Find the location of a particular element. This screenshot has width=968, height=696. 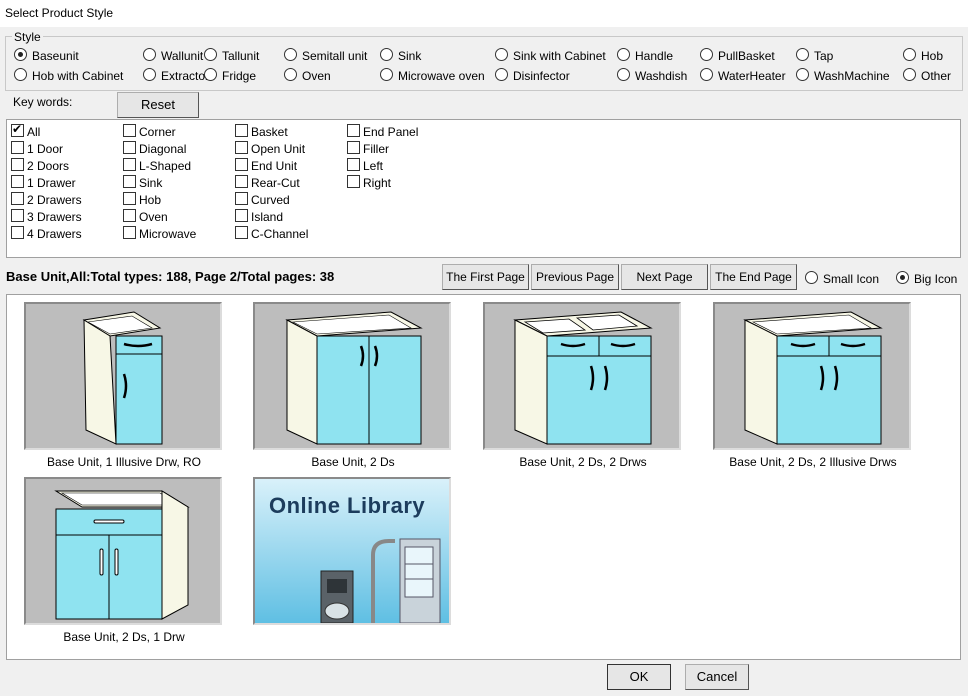

style-option-label: Sink is located at coordinates (410, 56).